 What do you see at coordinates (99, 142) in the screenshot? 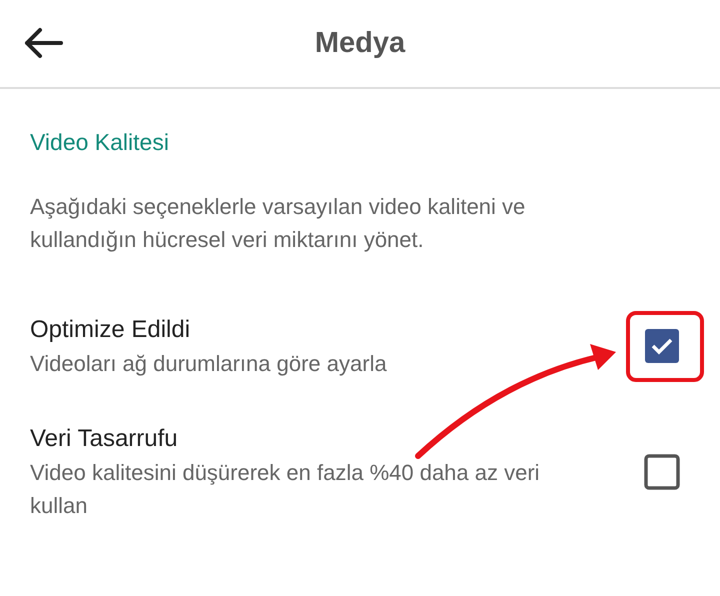
I see `section-title: Video Kalitesi` at bounding box center [99, 142].